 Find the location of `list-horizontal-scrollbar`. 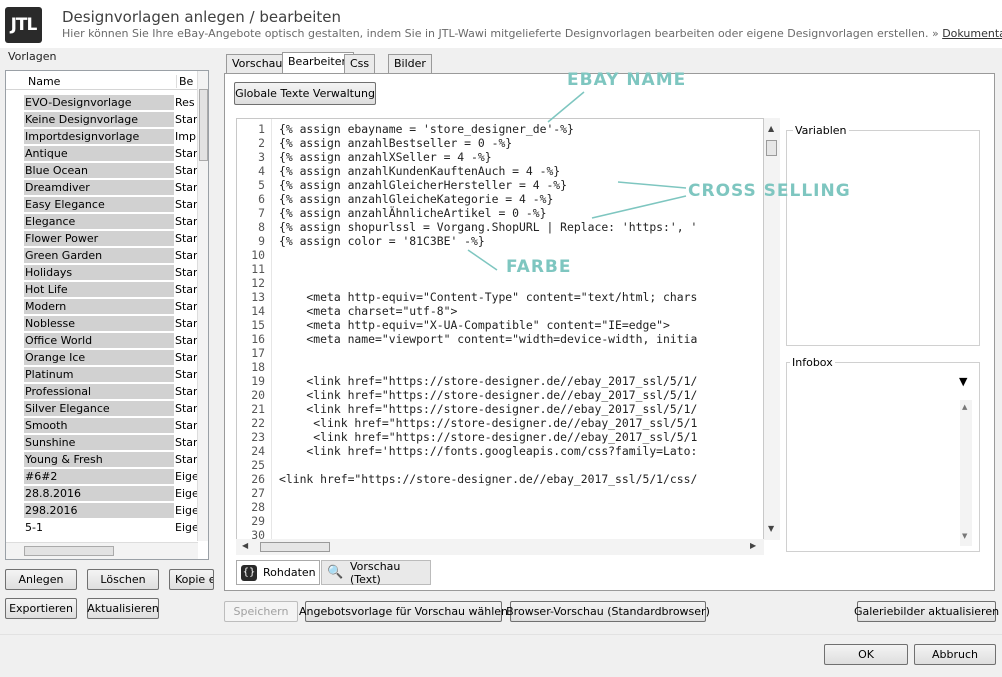

list-horizontal-scrollbar is located at coordinates (102, 550).